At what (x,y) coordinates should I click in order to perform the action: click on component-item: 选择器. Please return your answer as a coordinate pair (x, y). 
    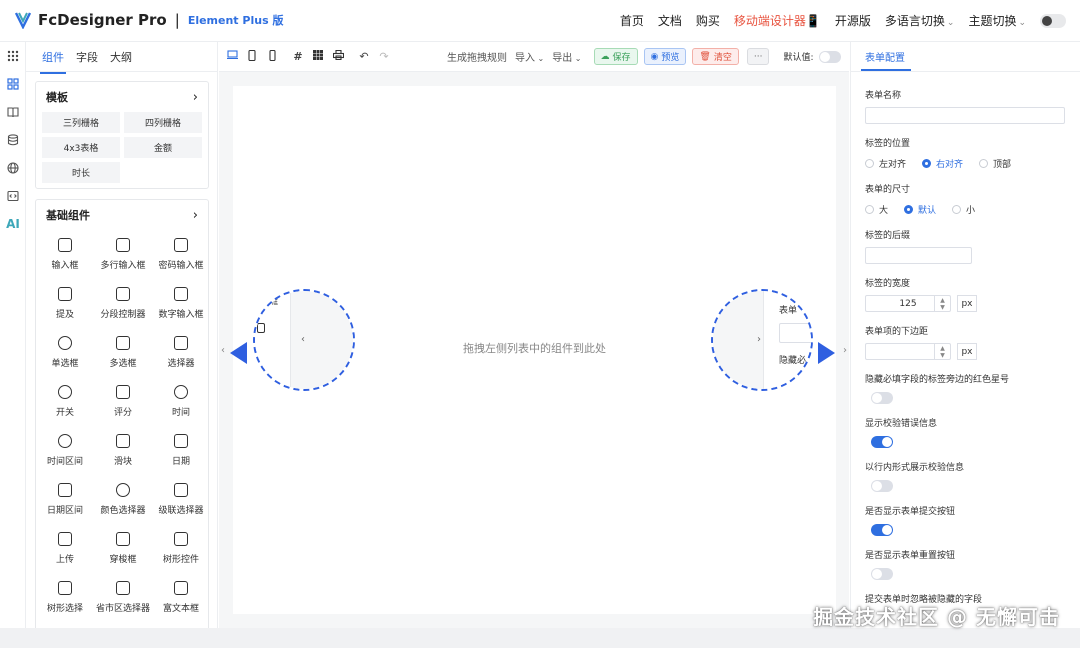
    Looking at the image, I should click on (181, 352).